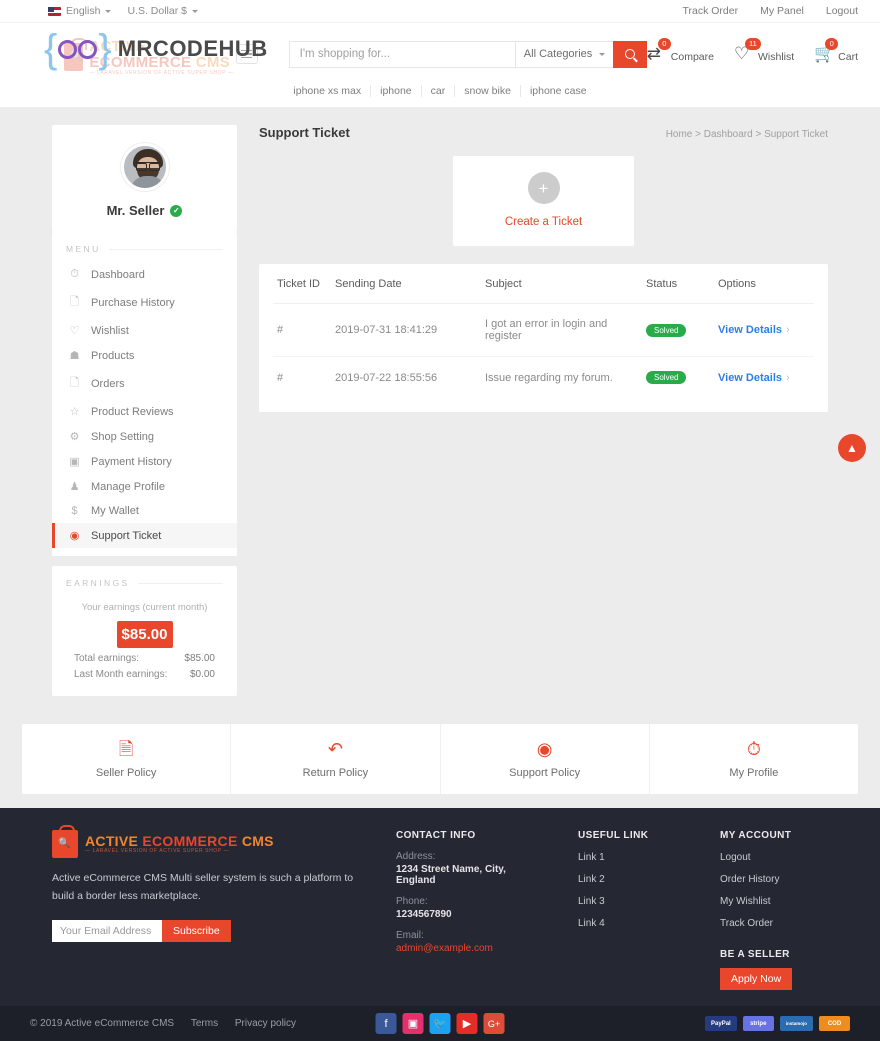 This screenshot has height=1041, width=880. I want to click on card-icon: ▣, so click(74, 462).